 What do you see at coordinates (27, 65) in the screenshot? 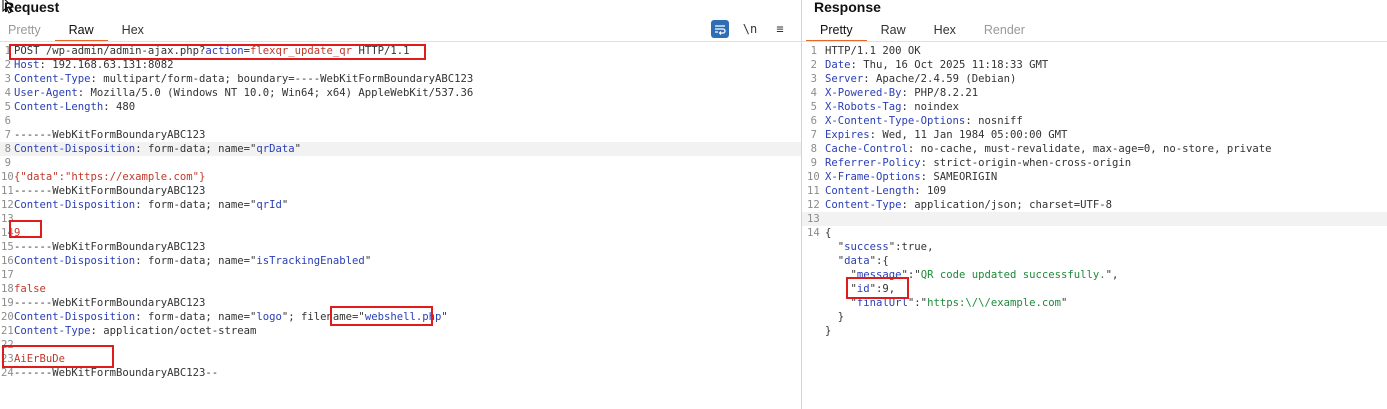
I see `code-token: Host` at bounding box center [27, 65].